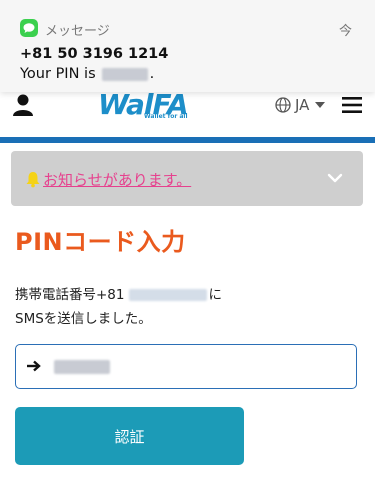 Image resolution: width=375 pixels, height=487 pixels. Describe the element at coordinates (94, 54) in the screenshot. I see `notification-sender: +81 50 3196 1214` at that location.